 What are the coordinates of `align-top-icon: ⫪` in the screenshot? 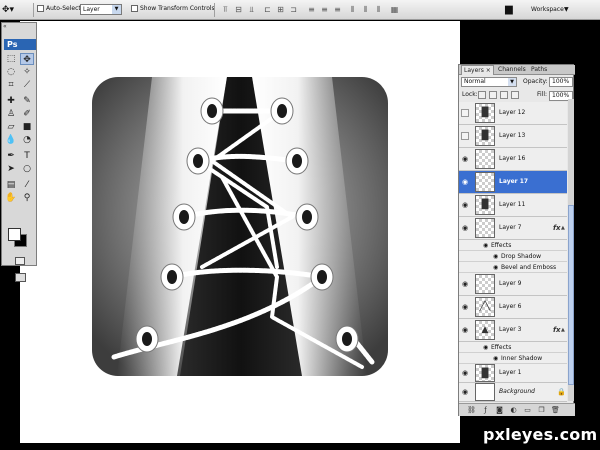 It's located at (225, 9).